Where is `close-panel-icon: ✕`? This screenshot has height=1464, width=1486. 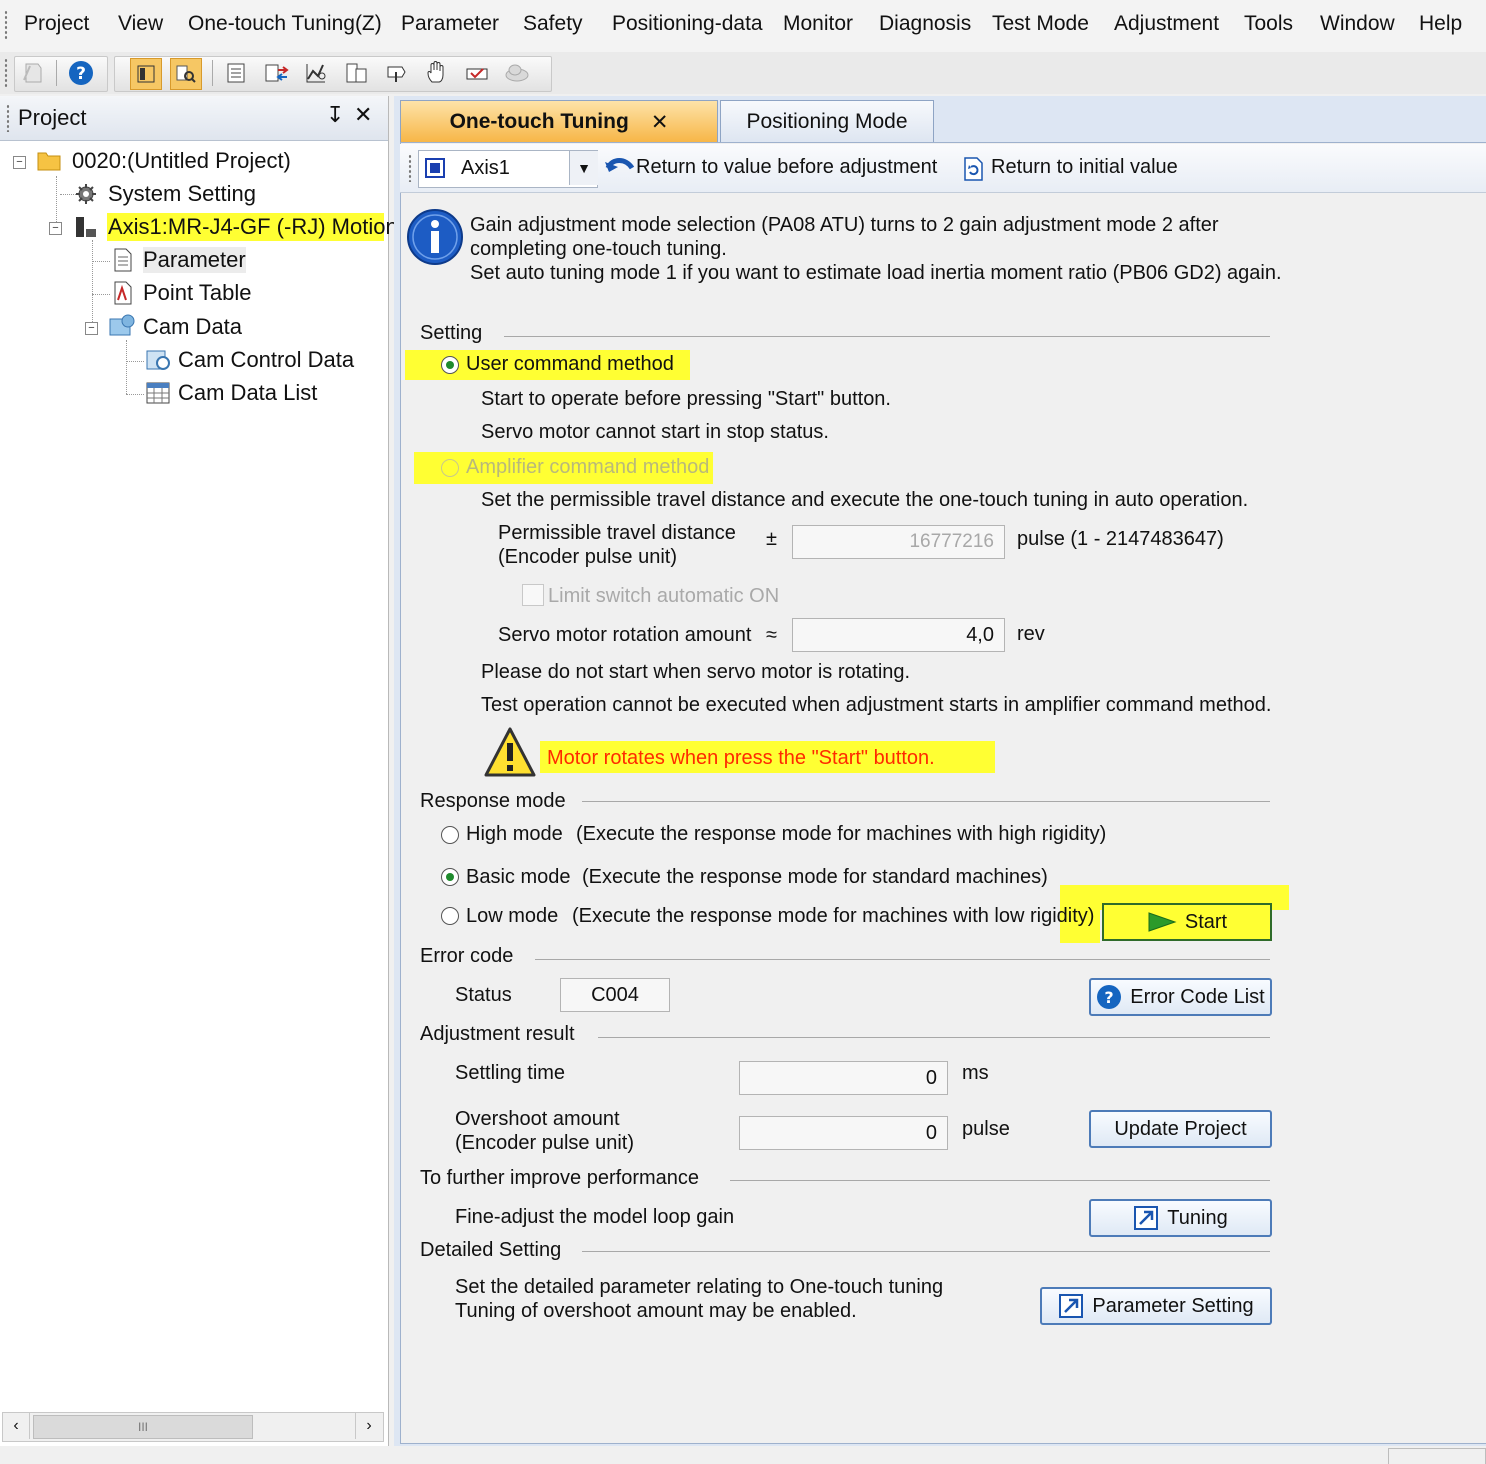 close-panel-icon: ✕ is located at coordinates (363, 115).